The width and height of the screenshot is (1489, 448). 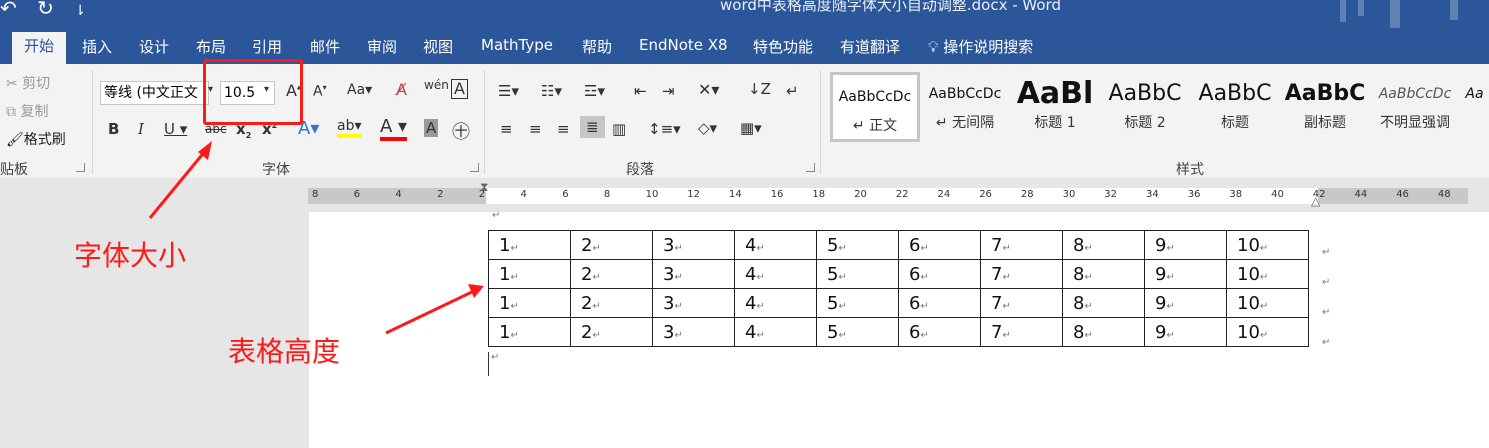 What do you see at coordinates (113, 129) in the screenshot?
I see `bold-icon: B` at bounding box center [113, 129].